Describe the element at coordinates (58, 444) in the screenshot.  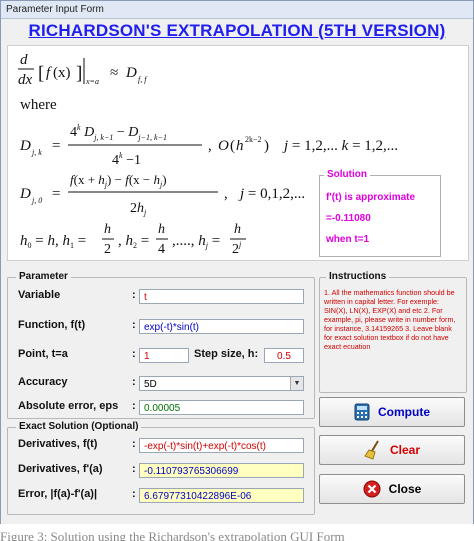
I see `derivatives-label: Derivatives, f(t)` at that location.